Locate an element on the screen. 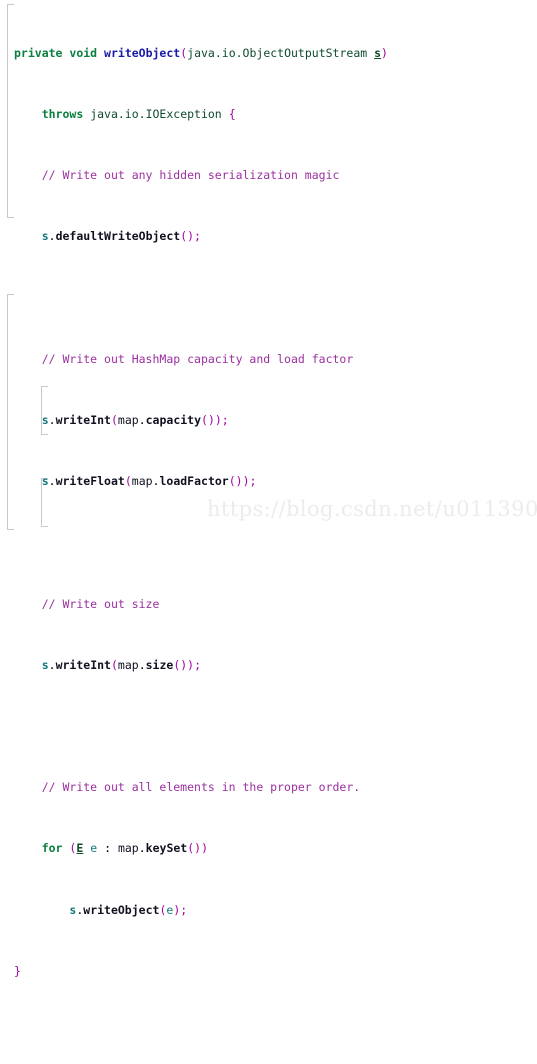  colon-operator: : is located at coordinates (107, 848).